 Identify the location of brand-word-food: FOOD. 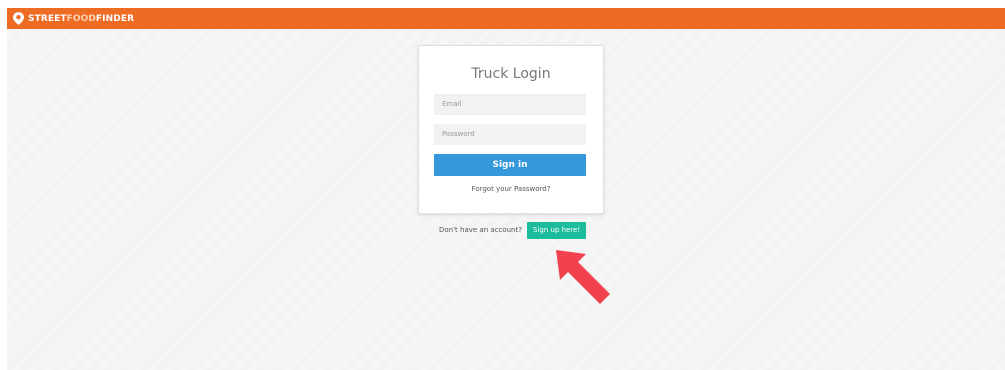
(81, 18).